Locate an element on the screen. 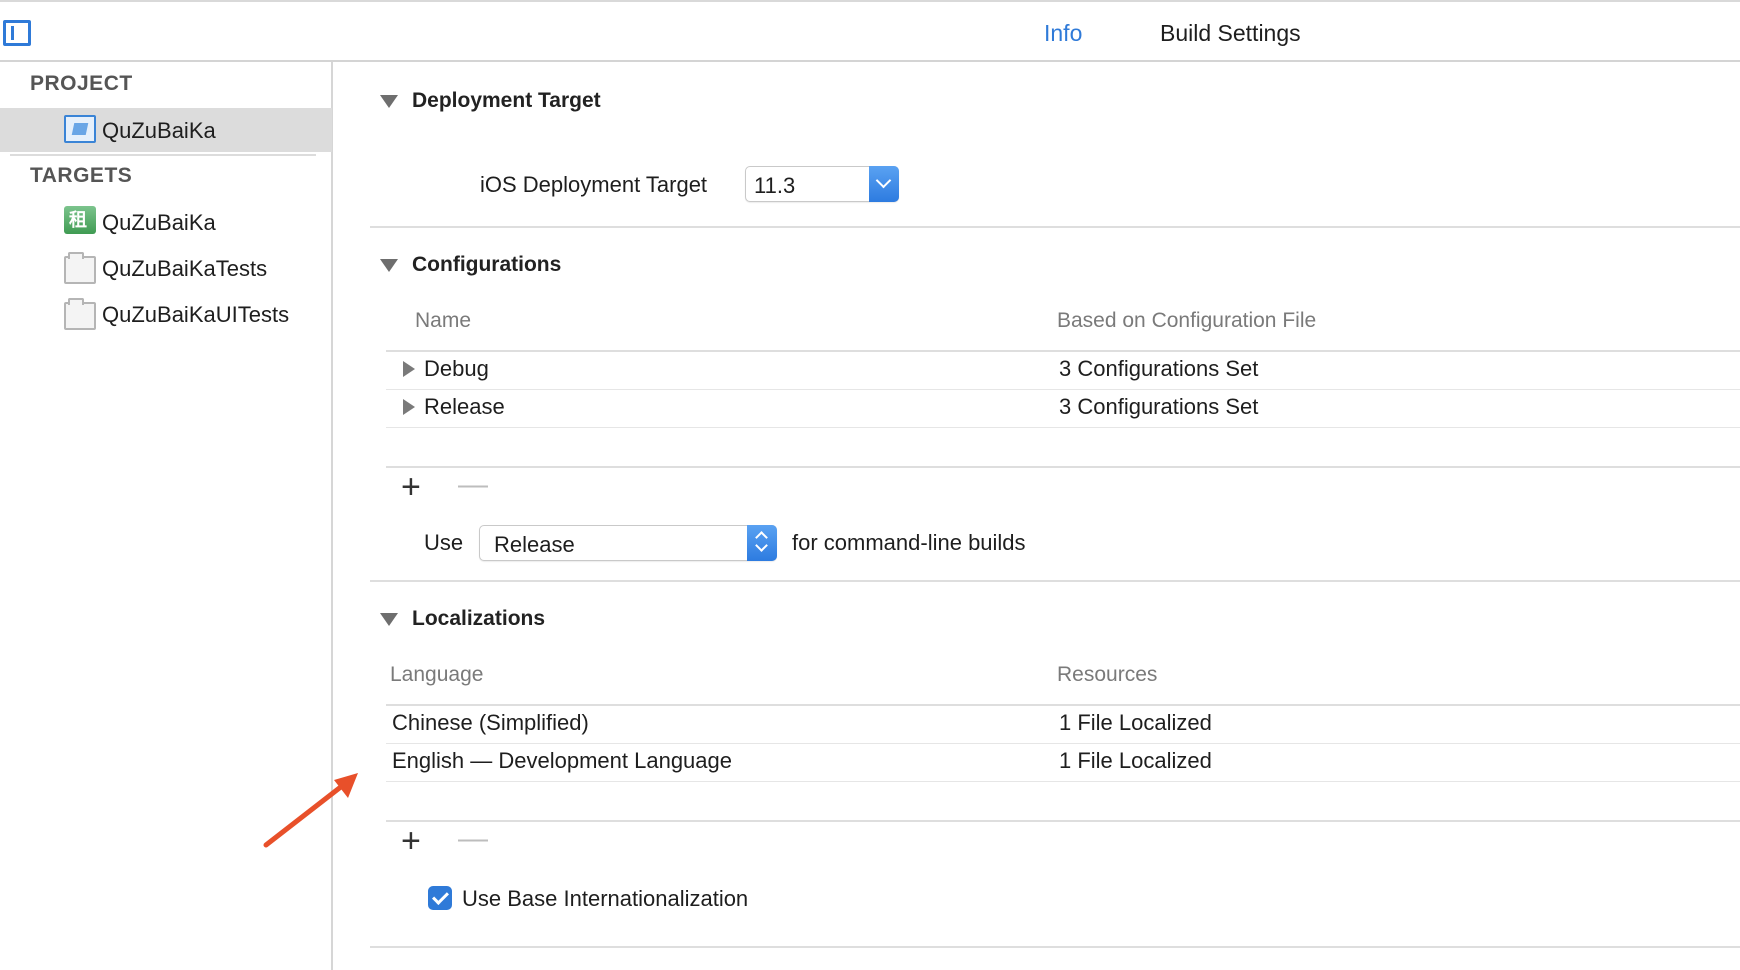 The height and width of the screenshot is (970, 1740). sidebar-toggle-icon is located at coordinates (17, 33).